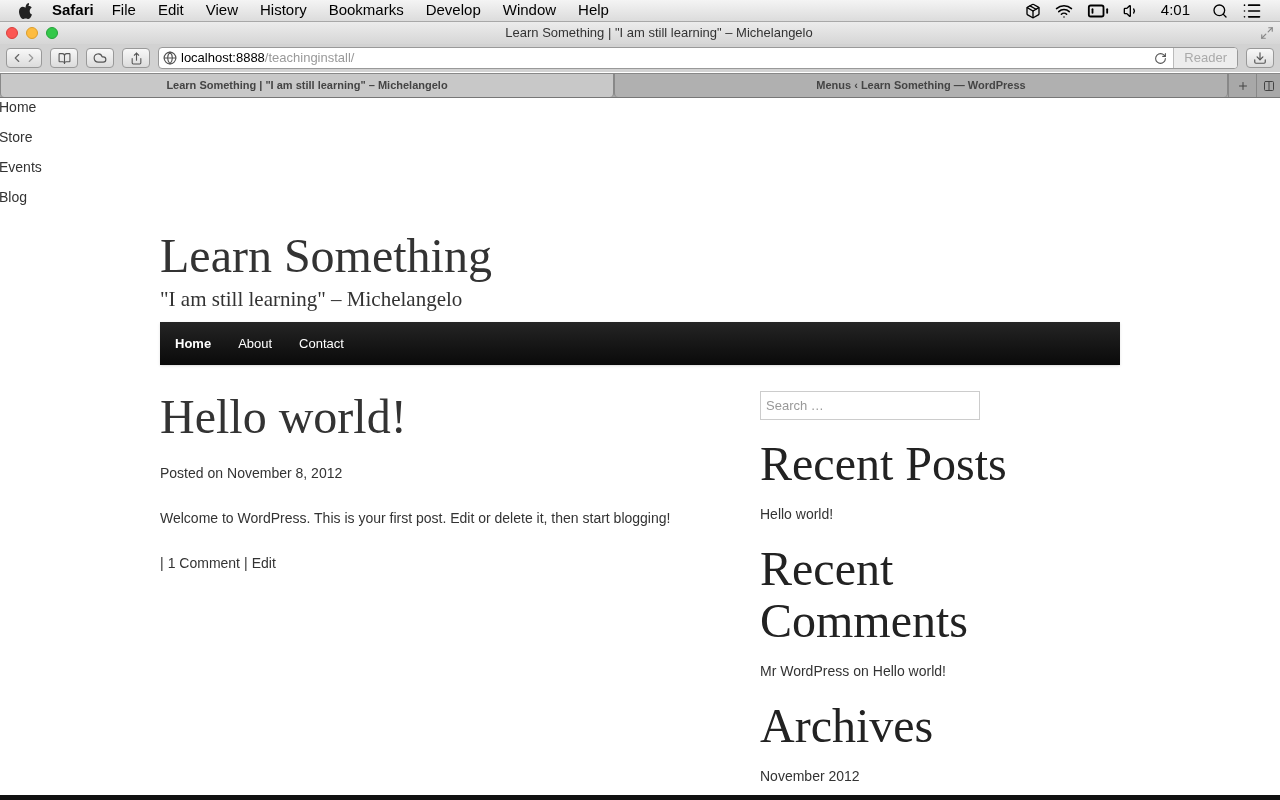 This screenshot has height=800, width=1280. Describe the element at coordinates (805, 671) in the screenshot. I see `comment-author: Mr WordPress` at that location.